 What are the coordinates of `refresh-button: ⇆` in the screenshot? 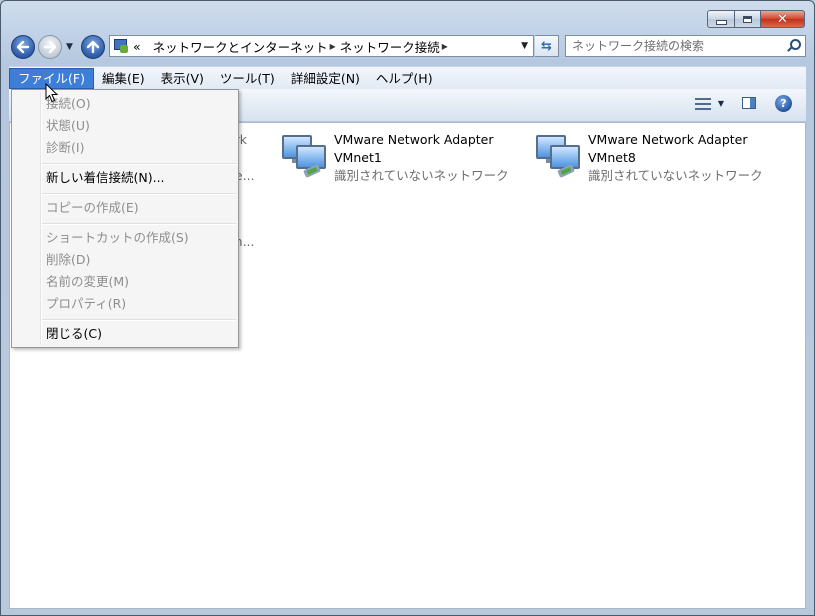 It's located at (547, 46).